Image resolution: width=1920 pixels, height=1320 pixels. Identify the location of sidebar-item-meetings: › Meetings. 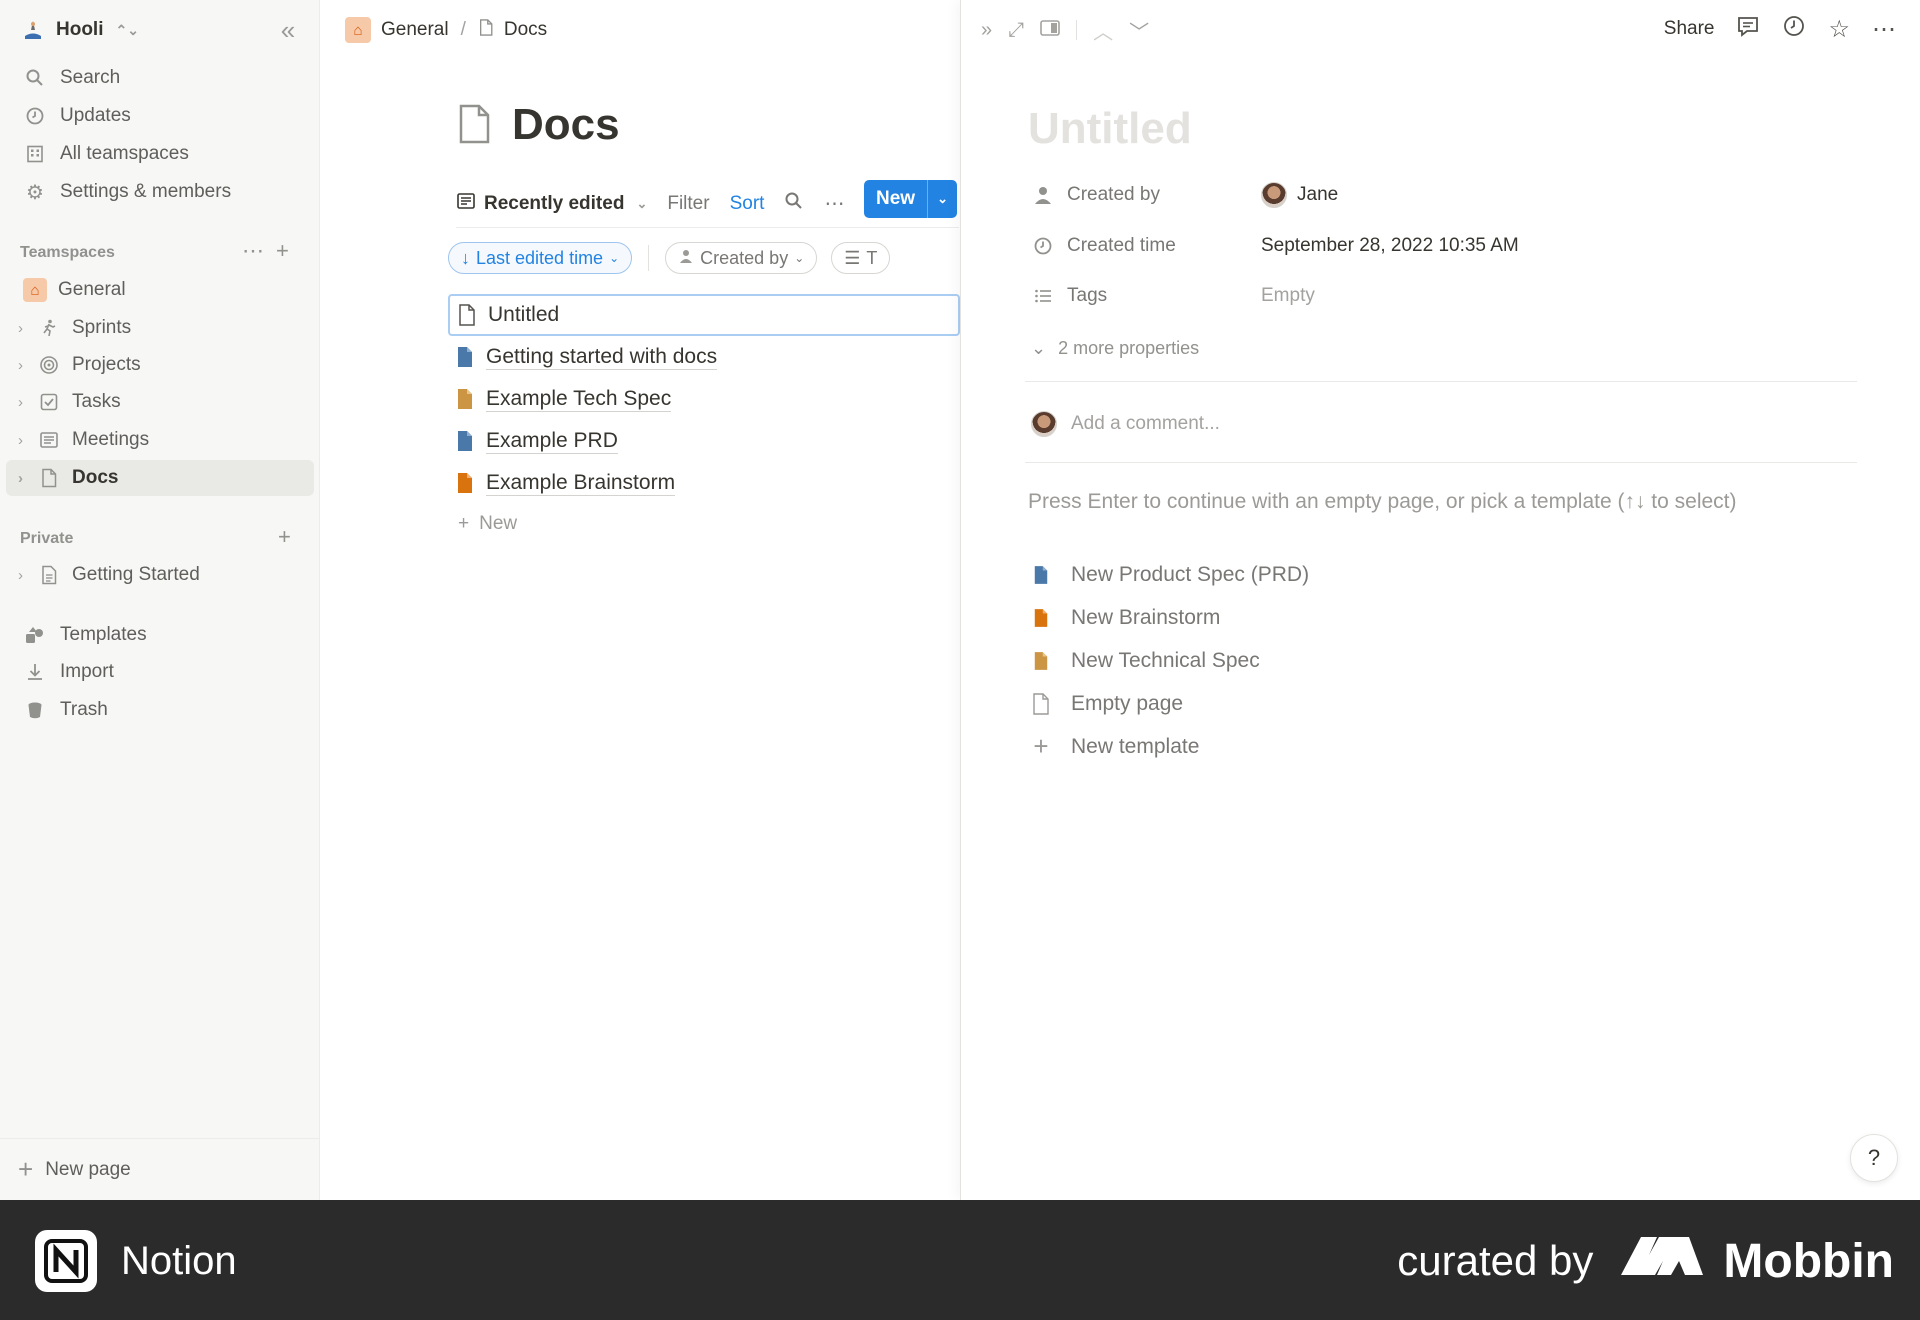
(160, 440).